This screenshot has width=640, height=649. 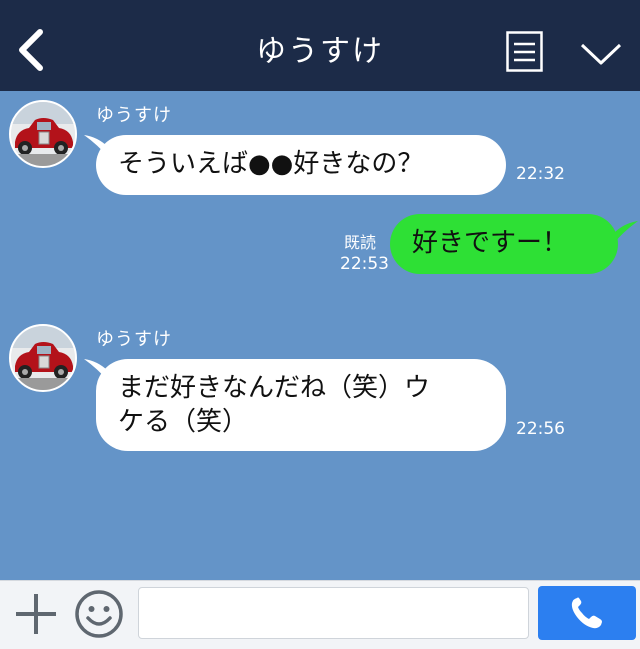 What do you see at coordinates (359, 242) in the screenshot?
I see `read-receipt: 既読` at bounding box center [359, 242].